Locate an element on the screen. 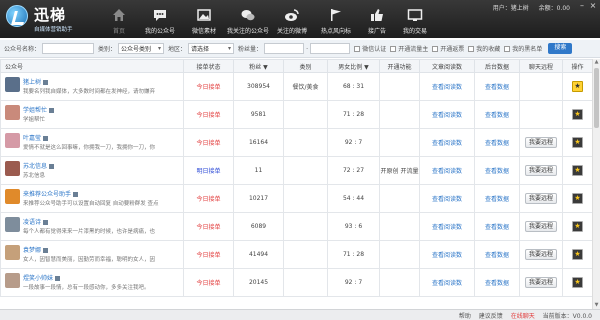 This screenshot has width=600, height=320. col-fans: 粉丝 ▼ is located at coordinates (258, 66).